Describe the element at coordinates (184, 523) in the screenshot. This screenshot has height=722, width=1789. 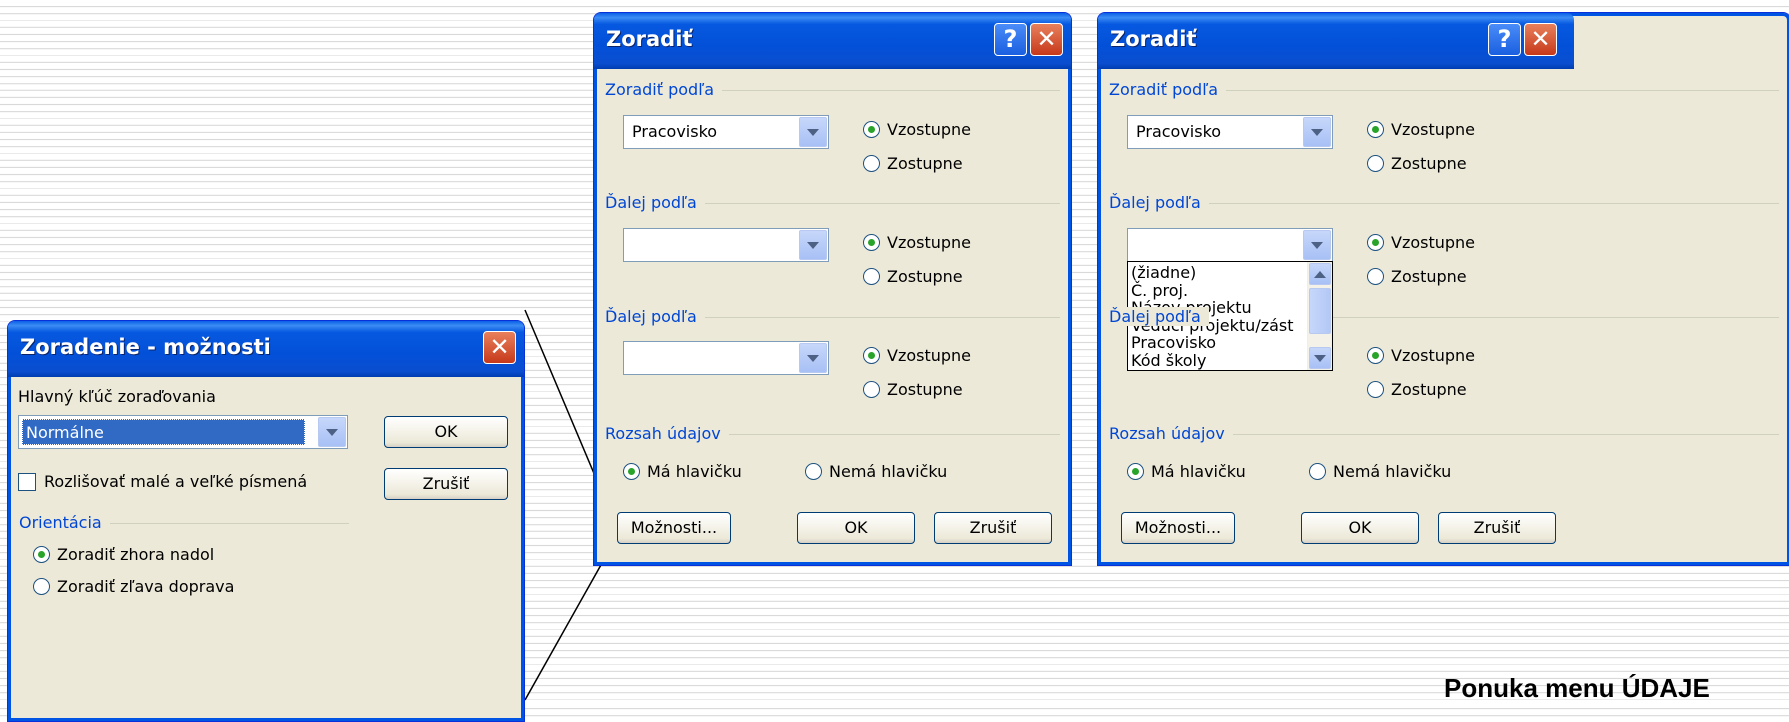
I see `orientation-group: Orientácia` at that location.